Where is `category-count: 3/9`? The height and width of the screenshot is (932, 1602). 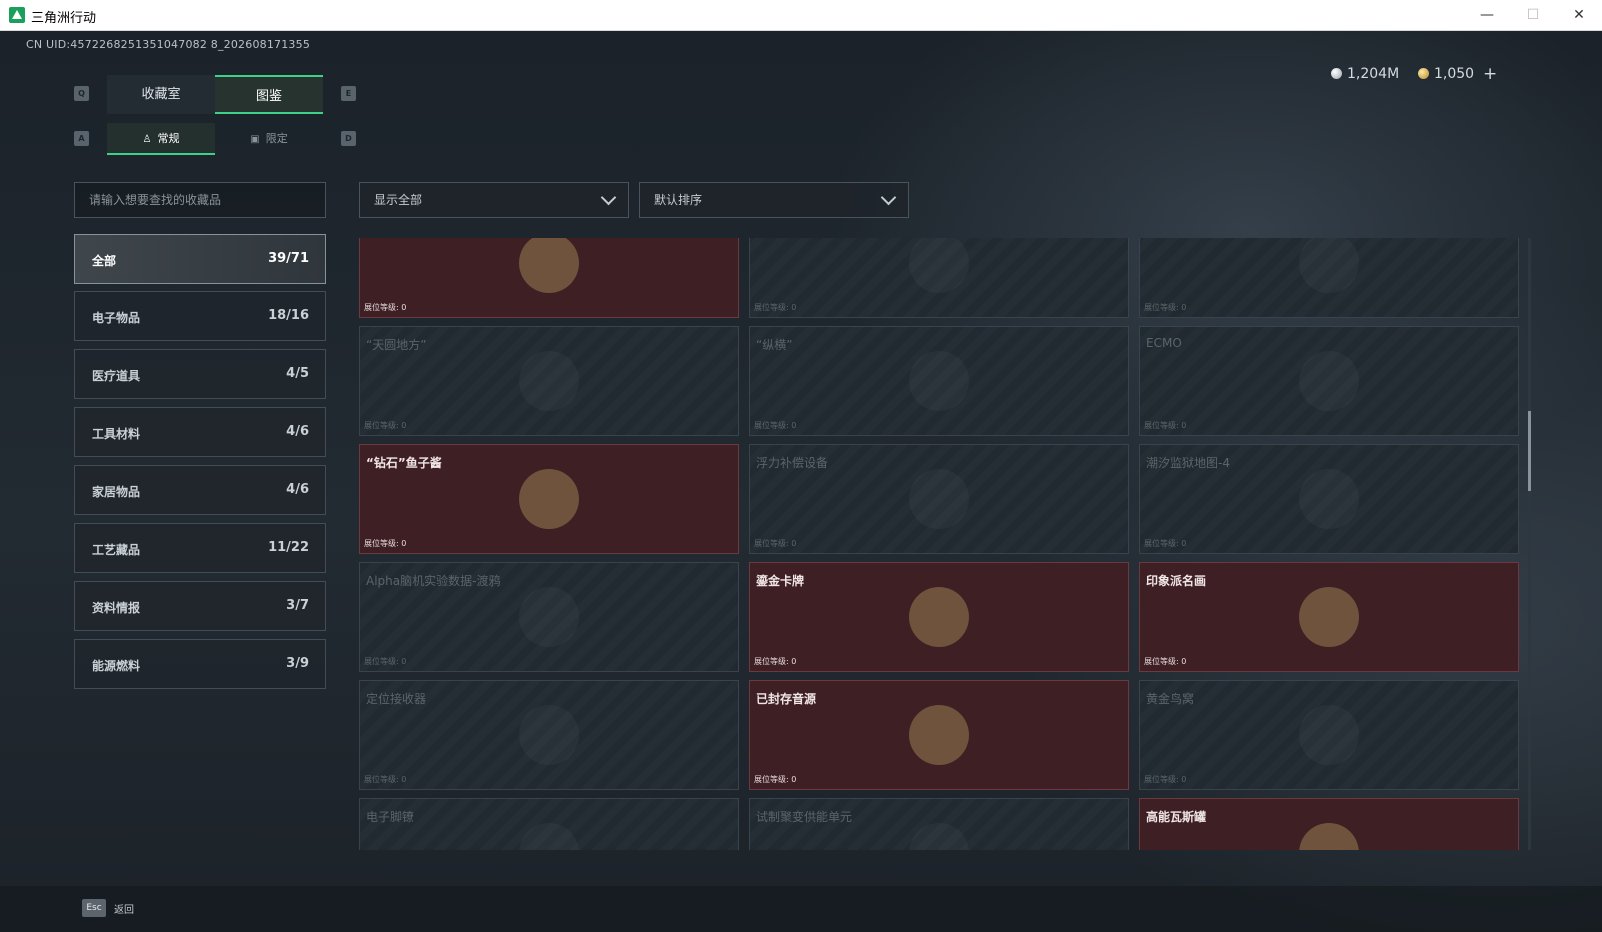
category-count: 3/9 is located at coordinates (297, 663).